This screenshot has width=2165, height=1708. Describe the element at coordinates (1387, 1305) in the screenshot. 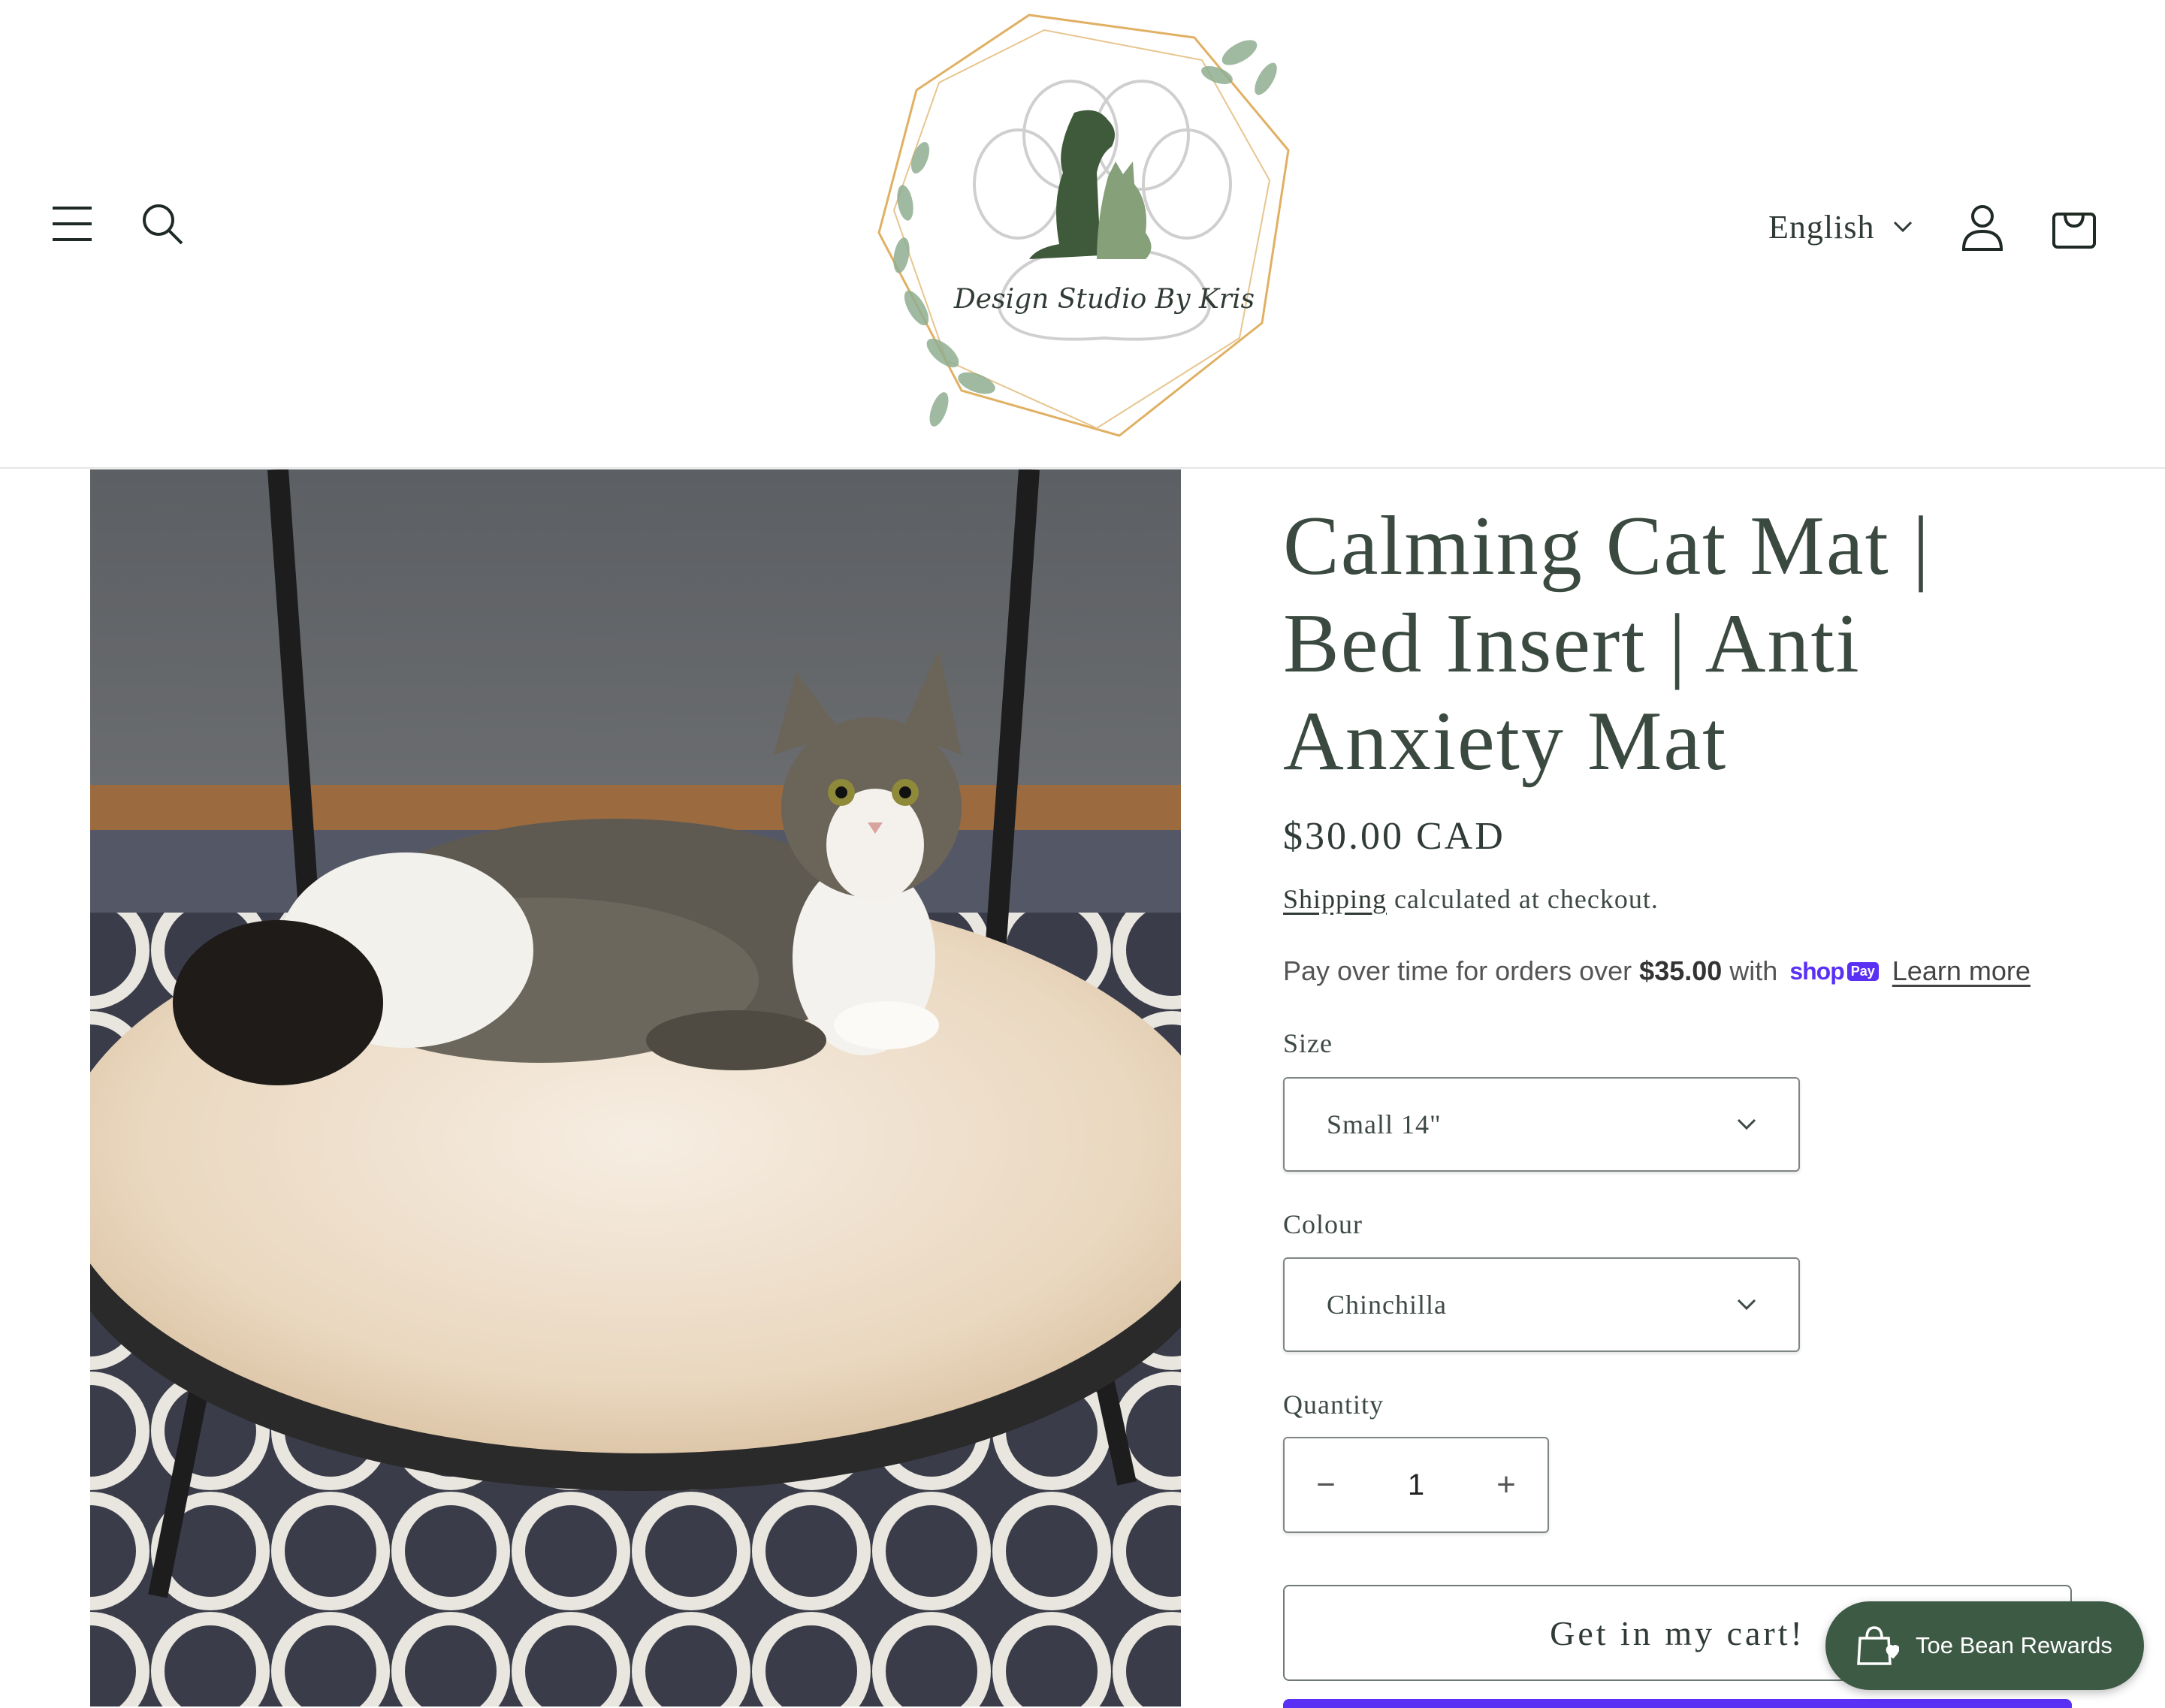

I see `colour-select-value: Chinchilla` at that location.